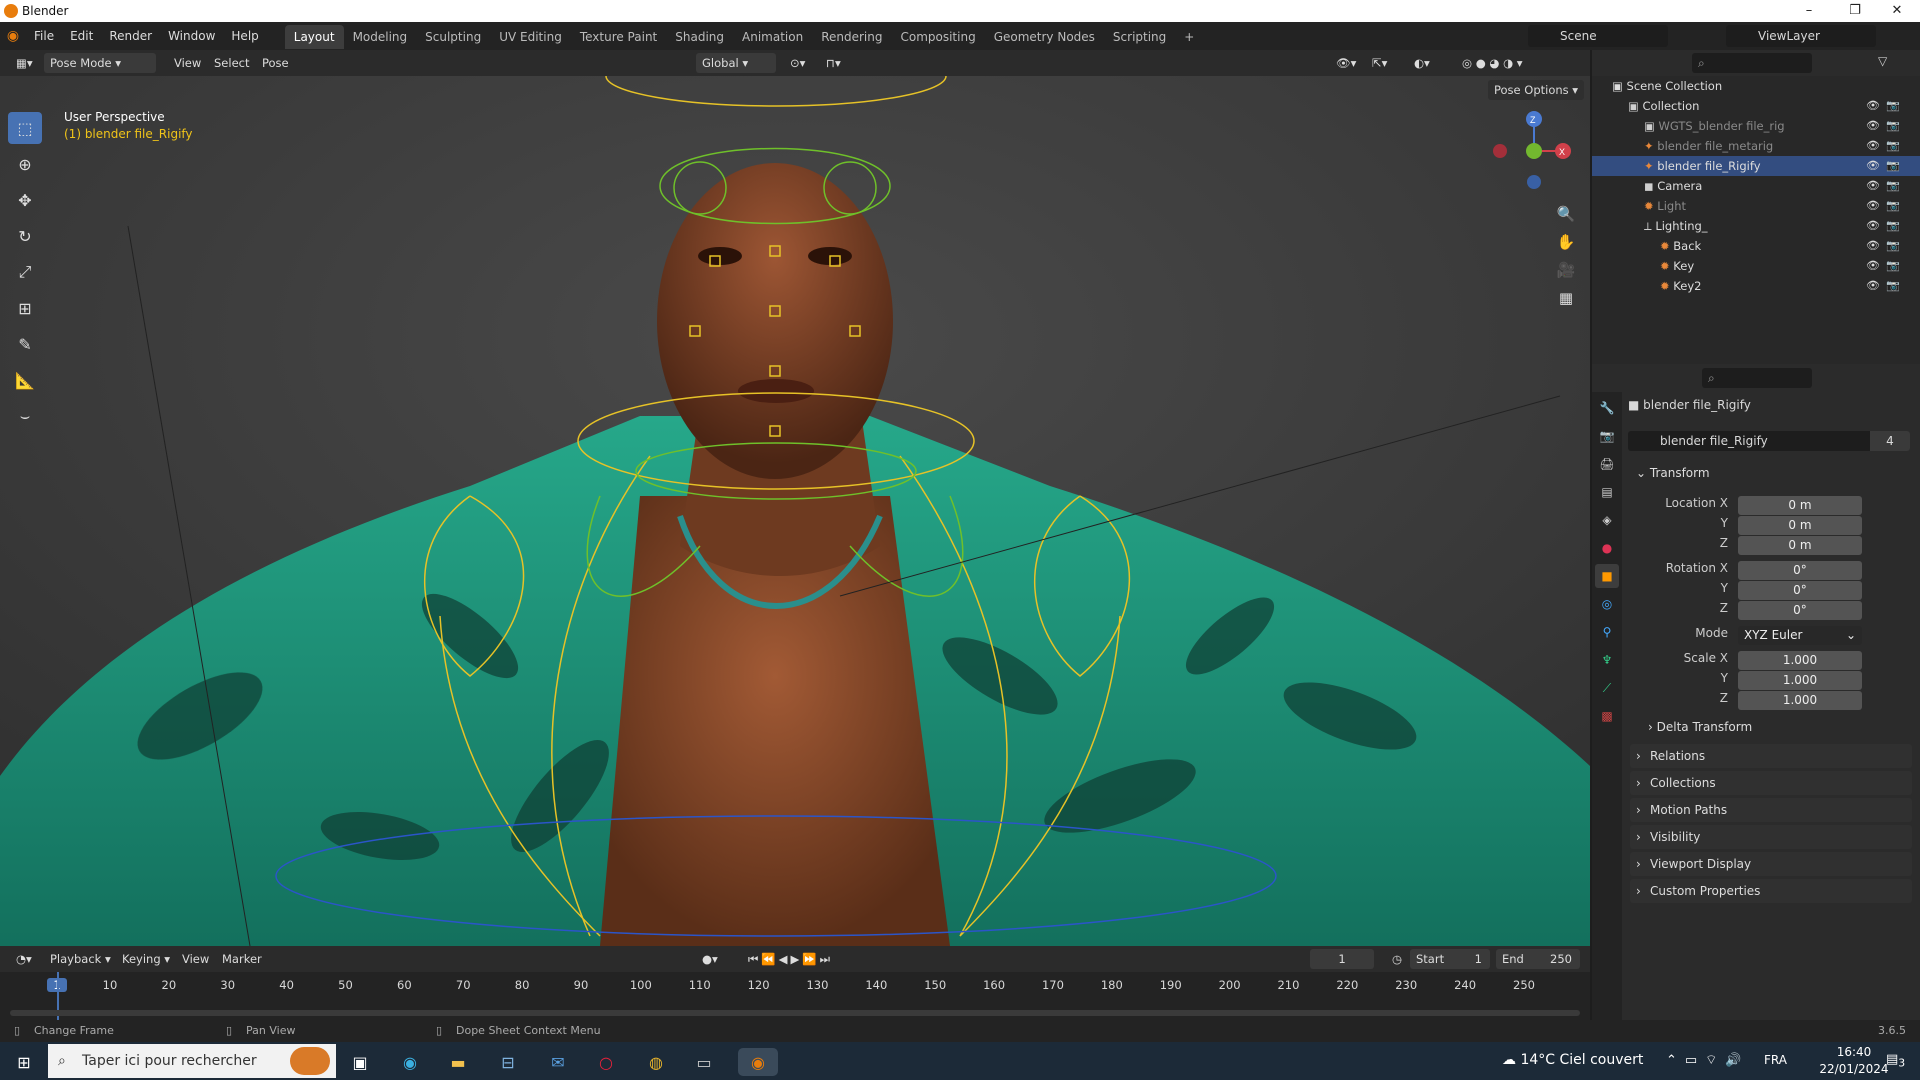 Image resolution: width=1920 pixels, height=1080 pixels. What do you see at coordinates (1854, 1061) in the screenshot?
I see `clock: 16:40 22/01/2024` at bounding box center [1854, 1061].